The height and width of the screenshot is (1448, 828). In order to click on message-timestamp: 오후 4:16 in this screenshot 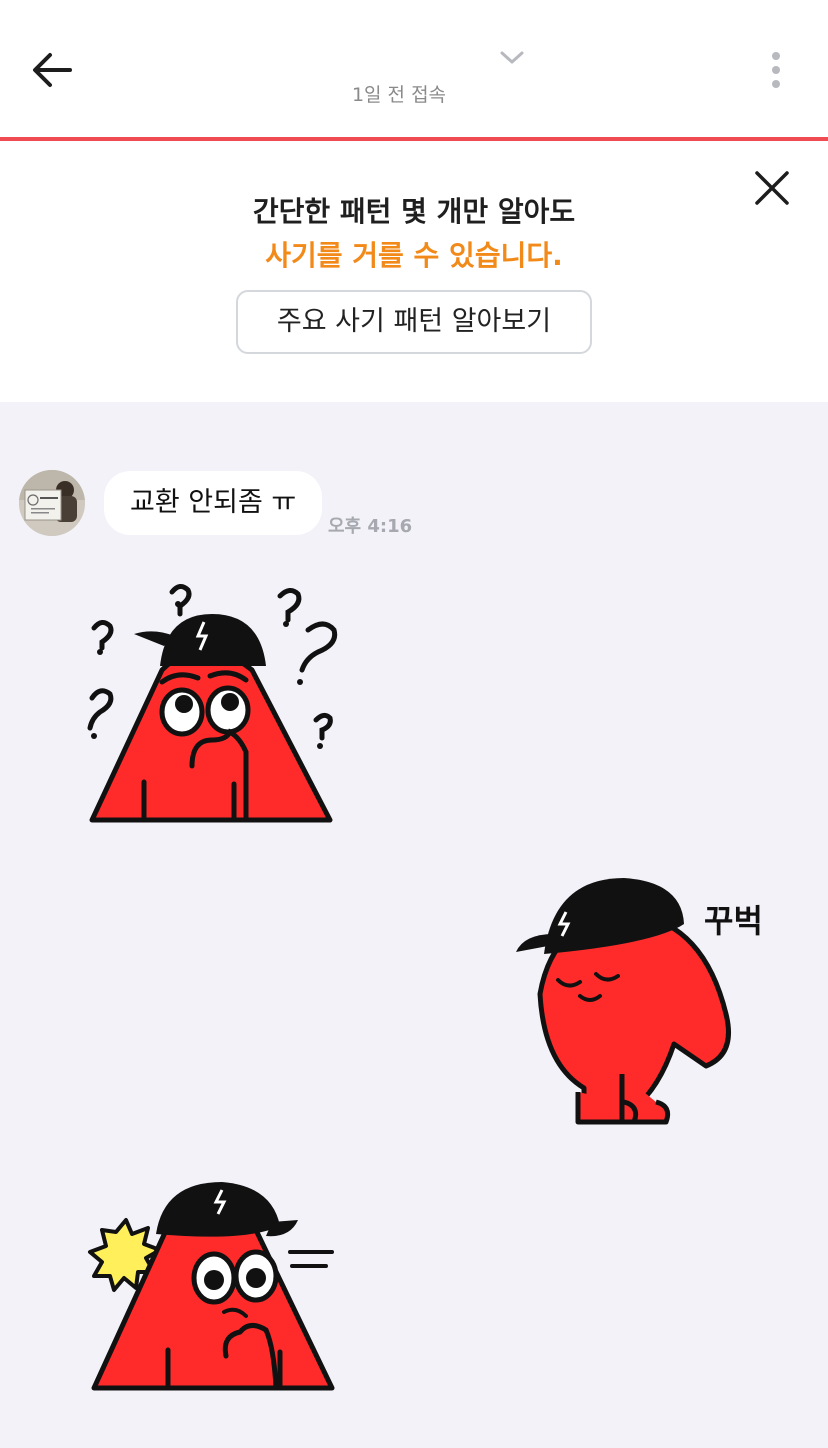, I will do `click(370, 526)`.